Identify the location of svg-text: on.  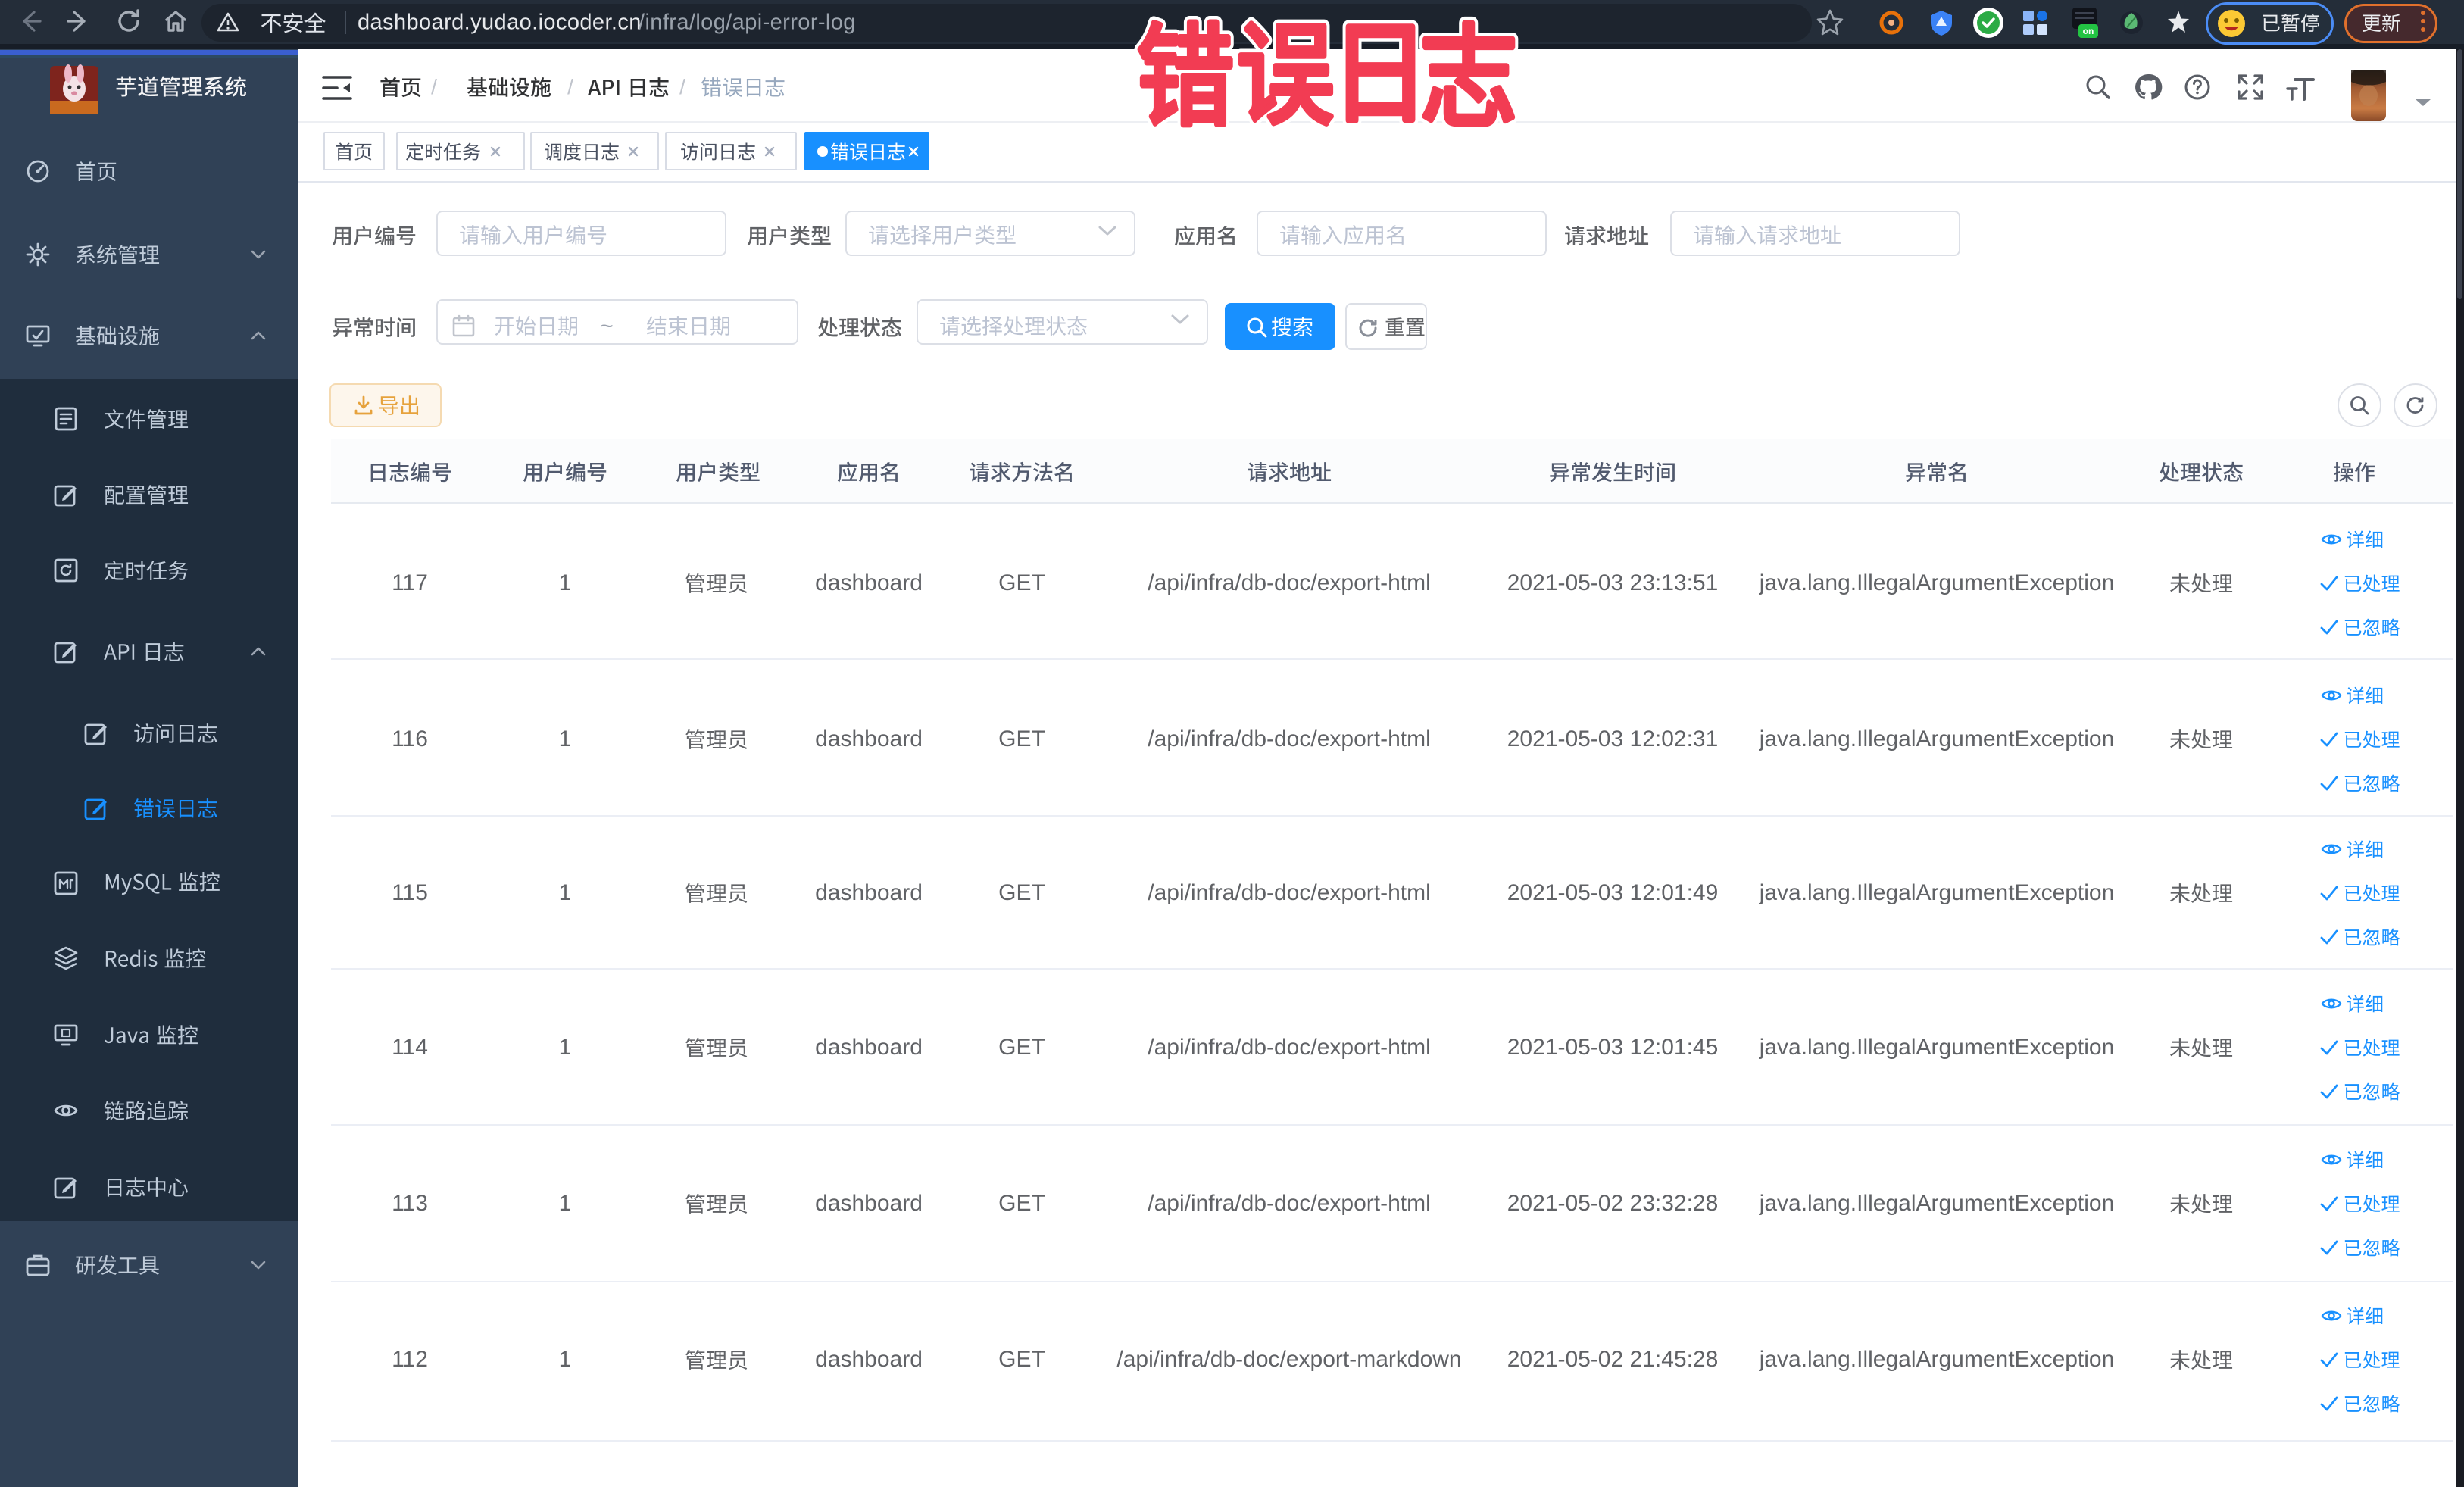
(2088, 31).